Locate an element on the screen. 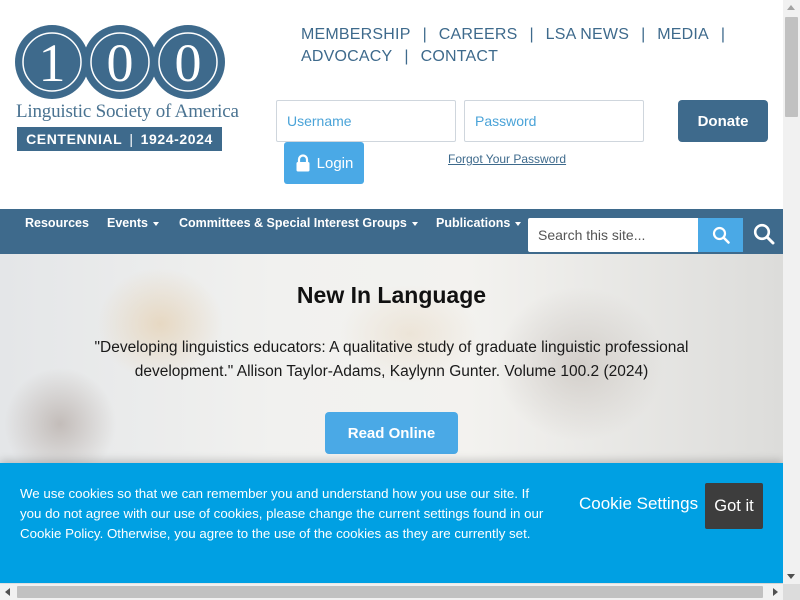  nav-item-label: Resources is located at coordinates (57, 223).